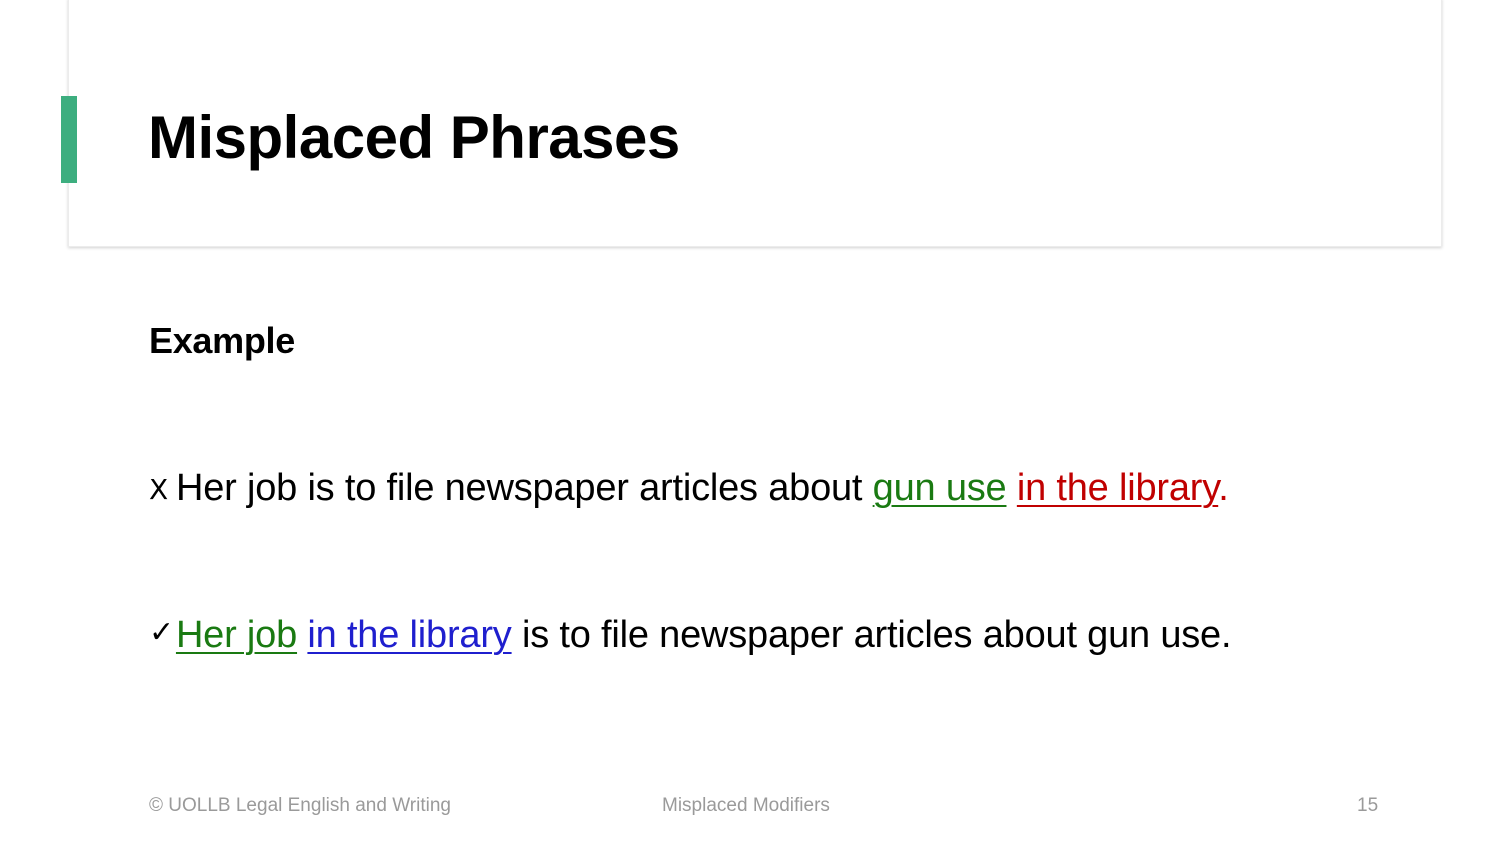 This screenshot has height=844, width=1500. What do you see at coordinates (409, 635) in the screenshot?
I see `correct-modifier-highlight: in the library` at bounding box center [409, 635].